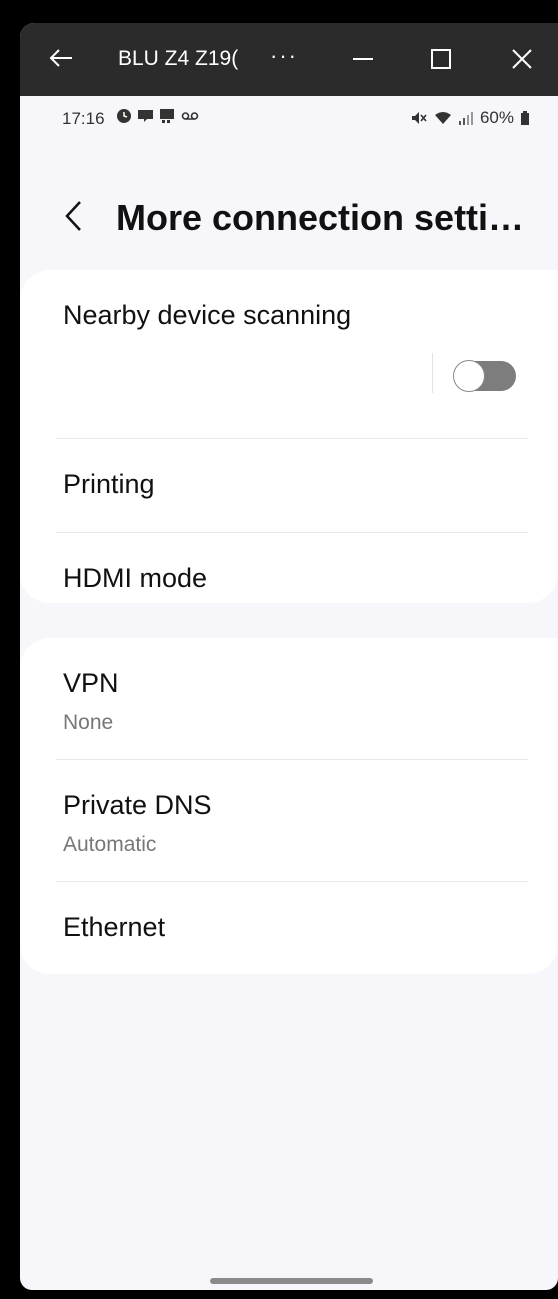 This screenshot has height=1299, width=558. What do you see at coordinates (442, 118) in the screenshot?
I see `wifi-calling-icon` at bounding box center [442, 118].